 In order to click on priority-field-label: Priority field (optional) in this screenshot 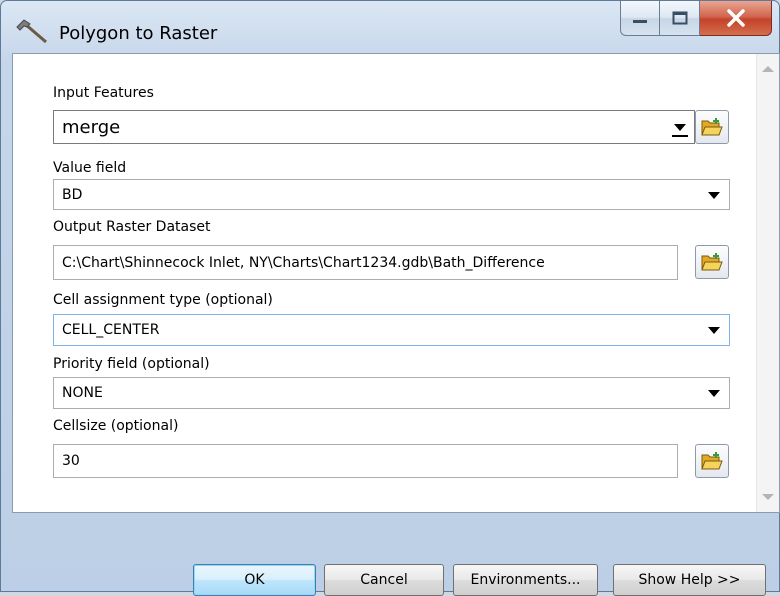, I will do `click(131, 364)`.